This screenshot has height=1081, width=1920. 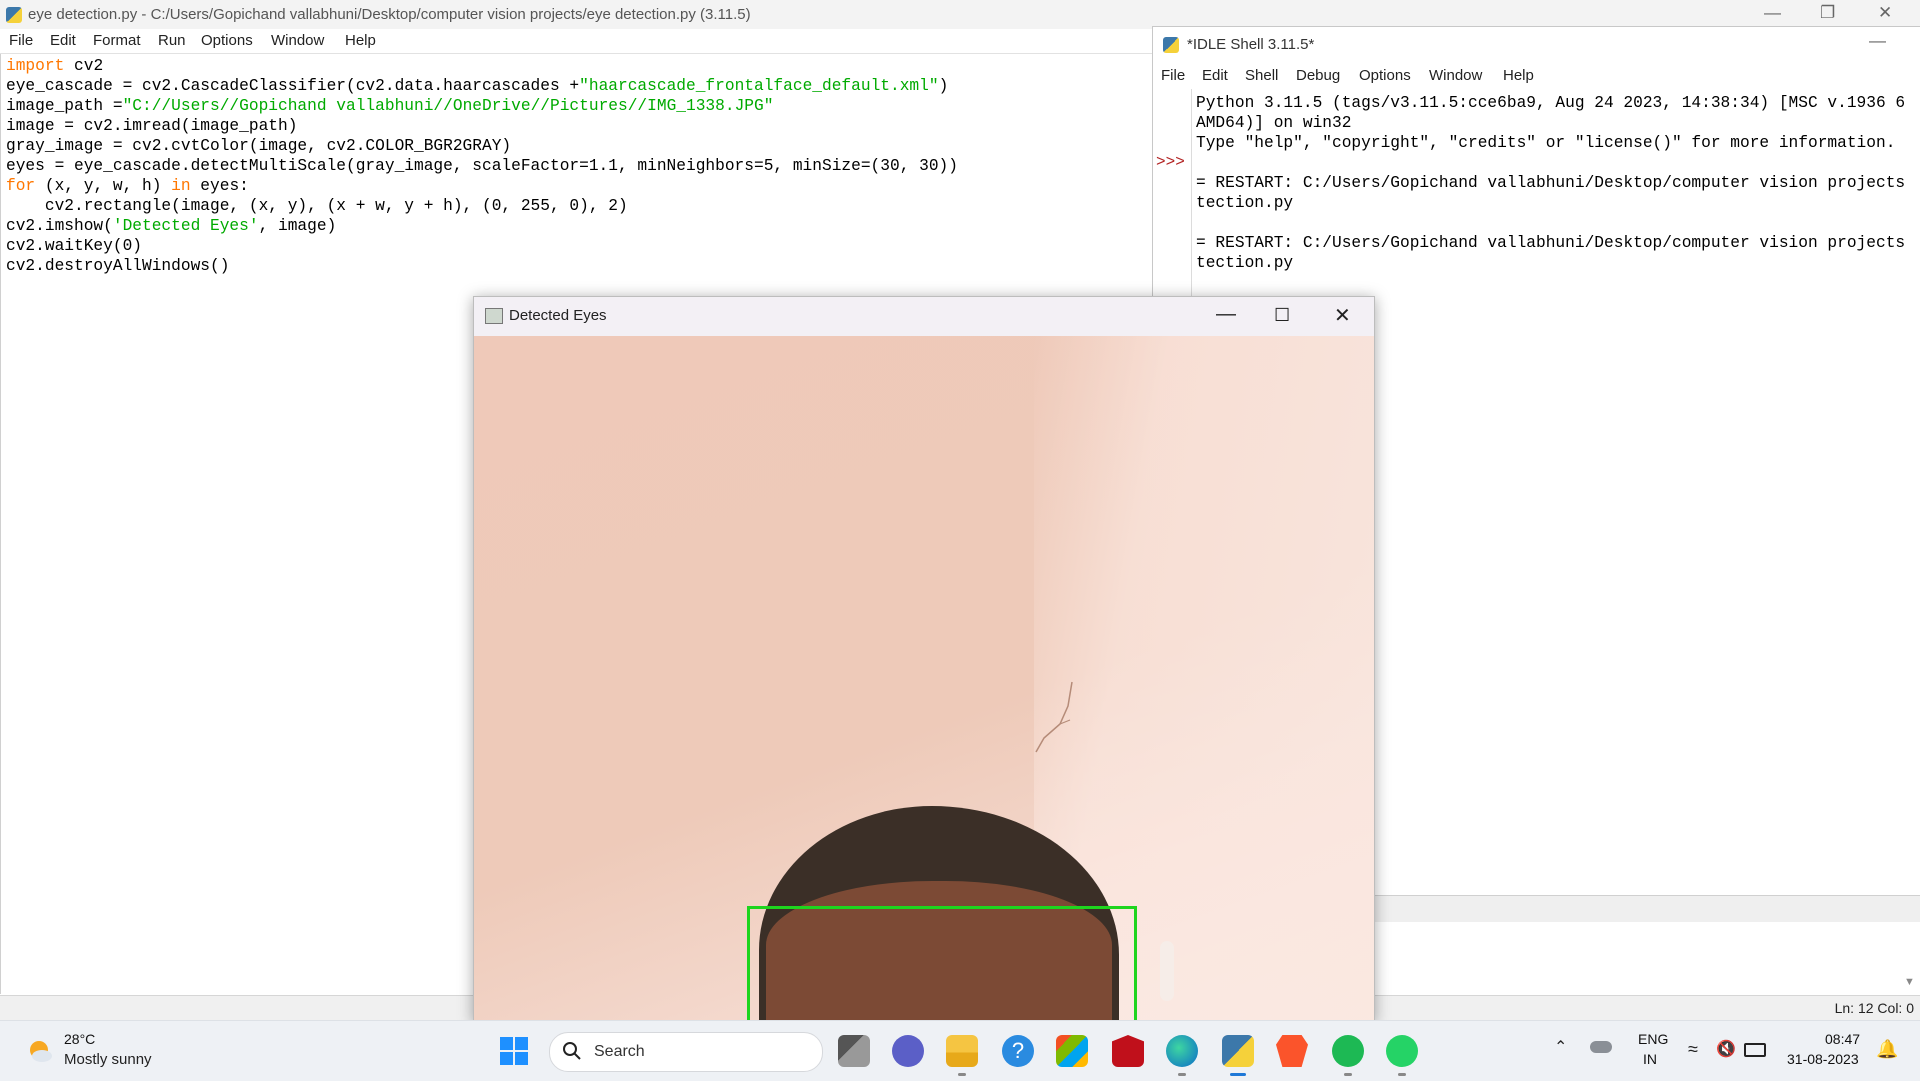 What do you see at coordinates (494, 316) in the screenshot?
I see `window-app-icon` at bounding box center [494, 316].